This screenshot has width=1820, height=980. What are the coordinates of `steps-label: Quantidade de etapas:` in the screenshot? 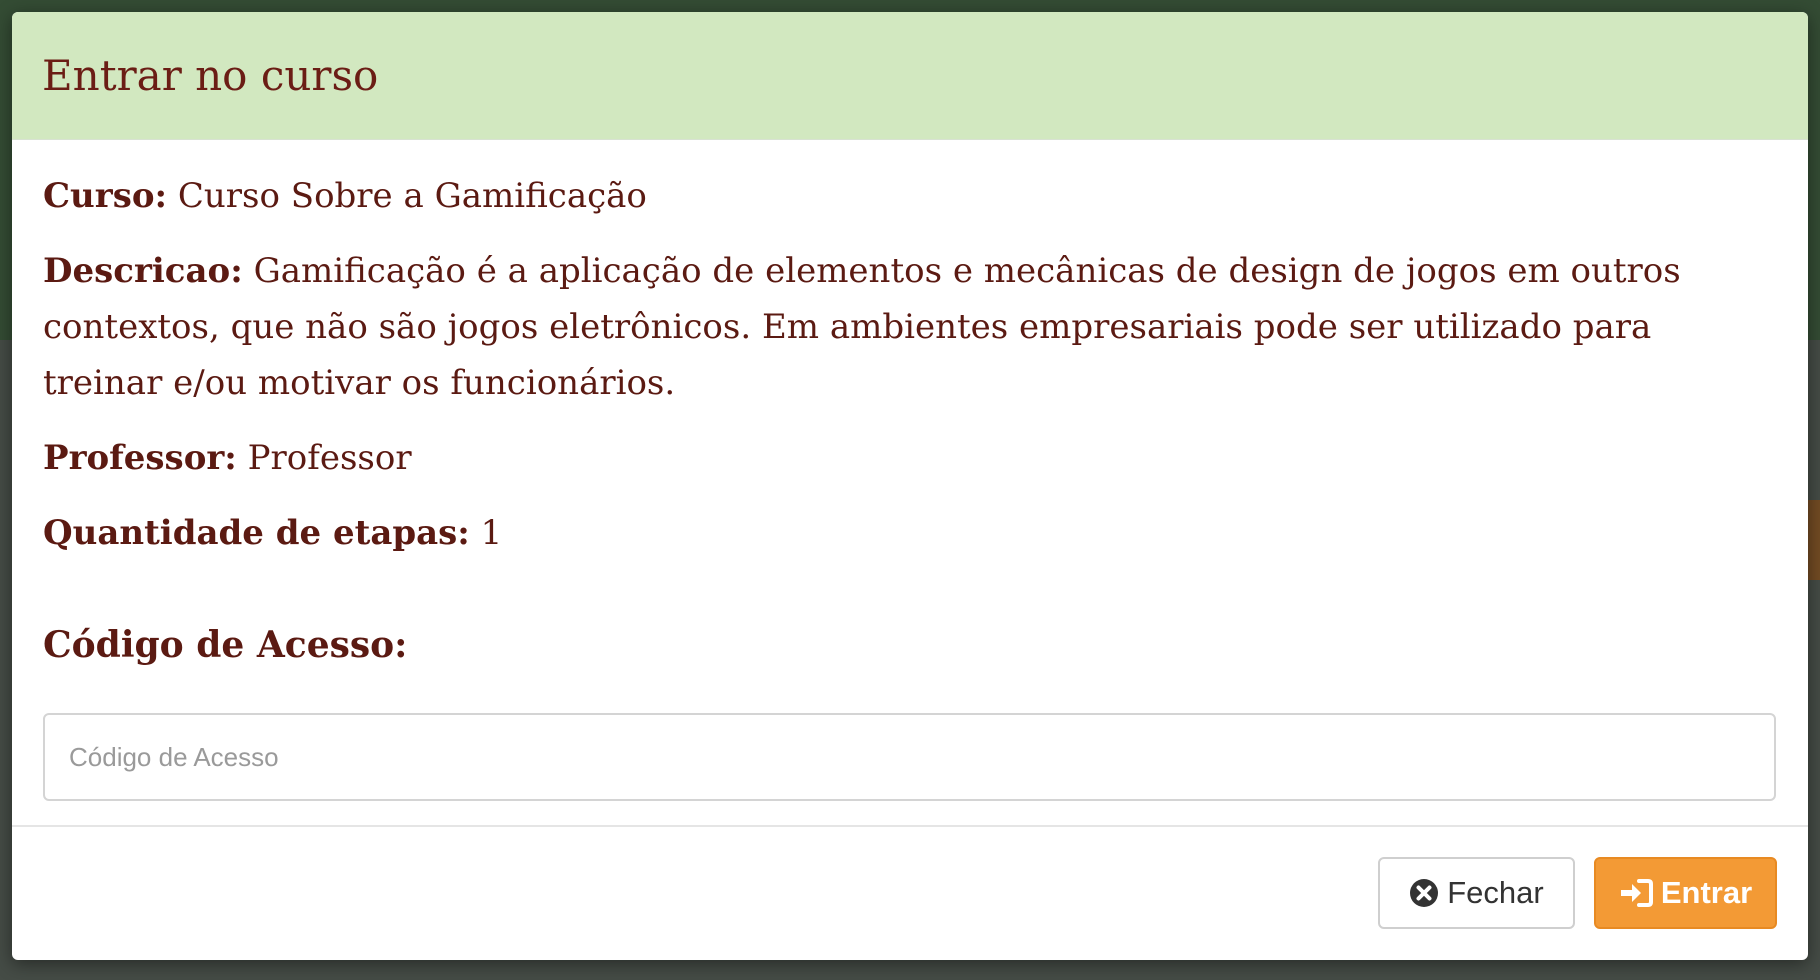 It's located at (256, 533).